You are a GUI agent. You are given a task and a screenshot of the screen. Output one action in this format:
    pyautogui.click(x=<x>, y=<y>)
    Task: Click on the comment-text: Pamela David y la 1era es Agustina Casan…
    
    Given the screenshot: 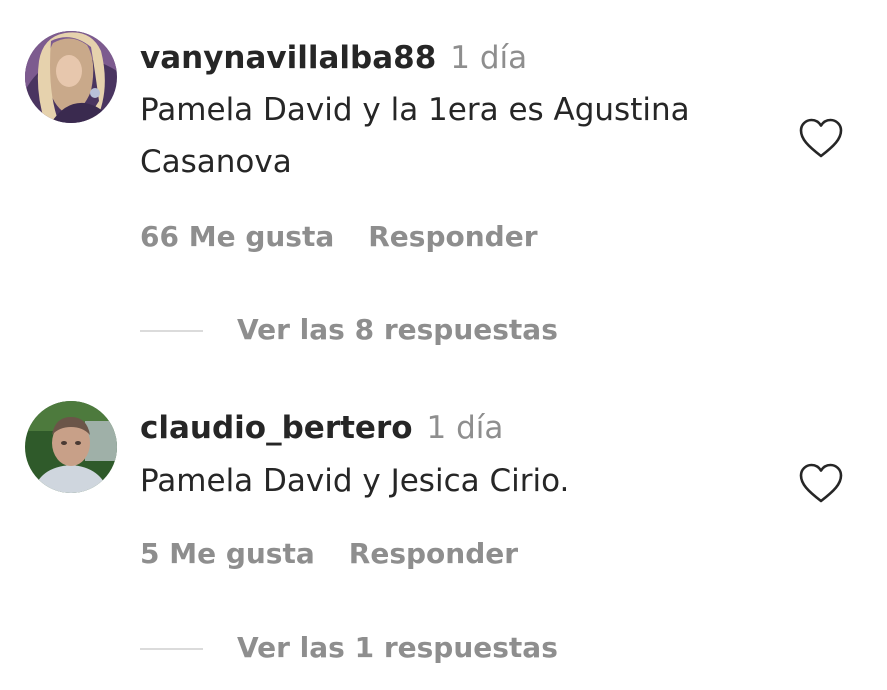 What is the action you would take?
    pyautogui.click(x=415, y=136)
    